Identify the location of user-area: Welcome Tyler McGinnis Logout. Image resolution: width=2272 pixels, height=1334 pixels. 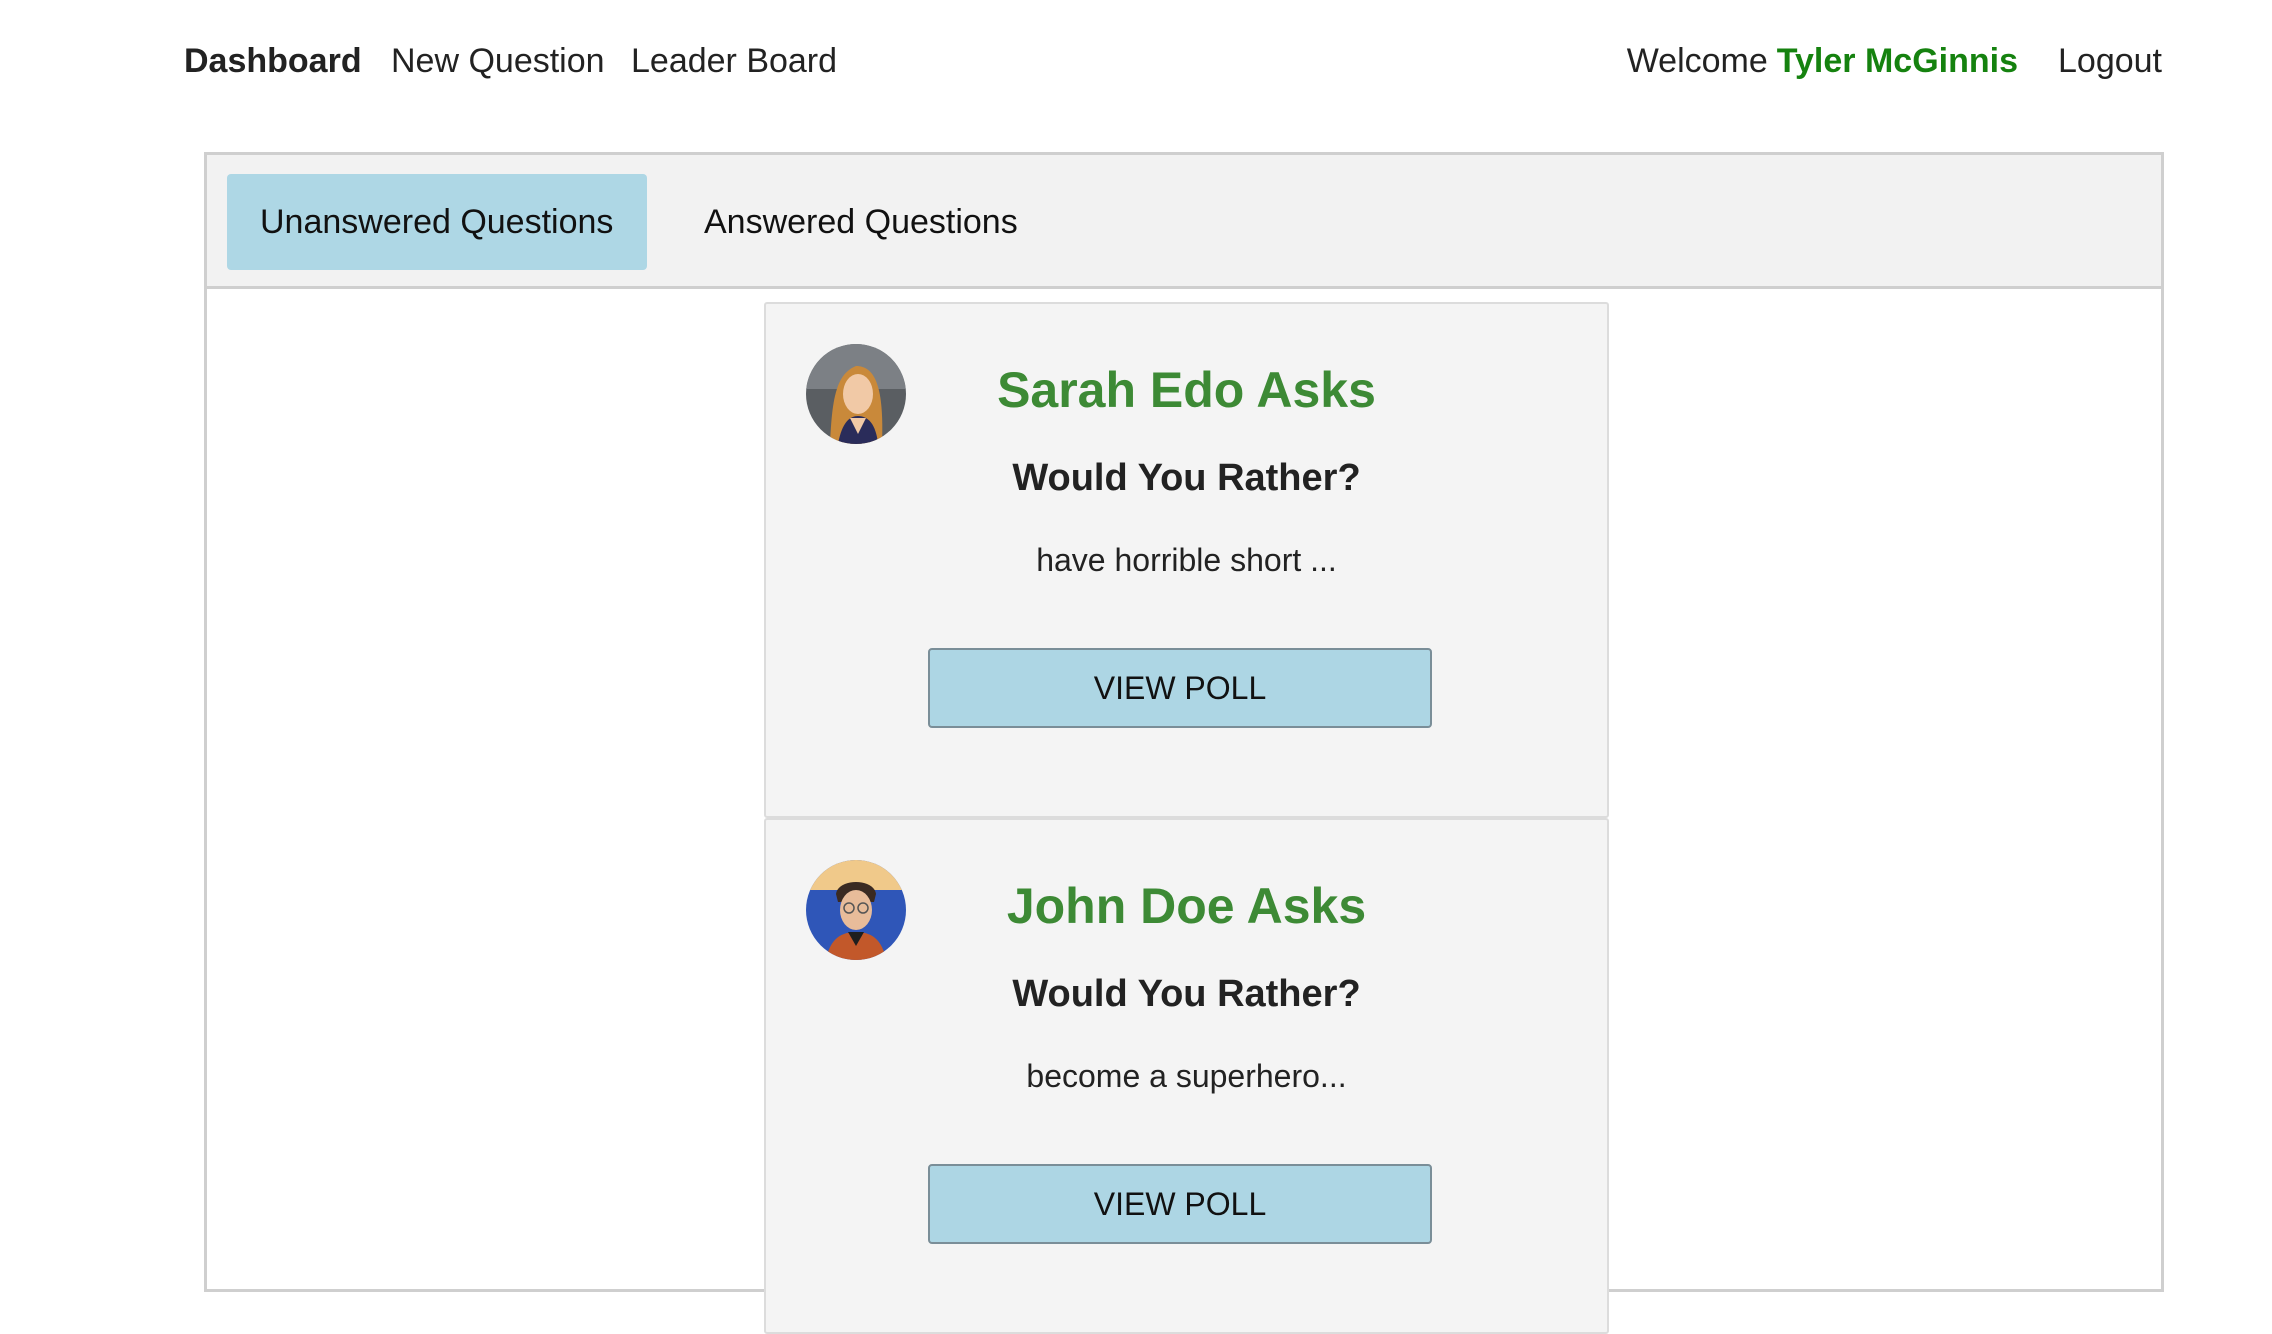
(1894, 61).